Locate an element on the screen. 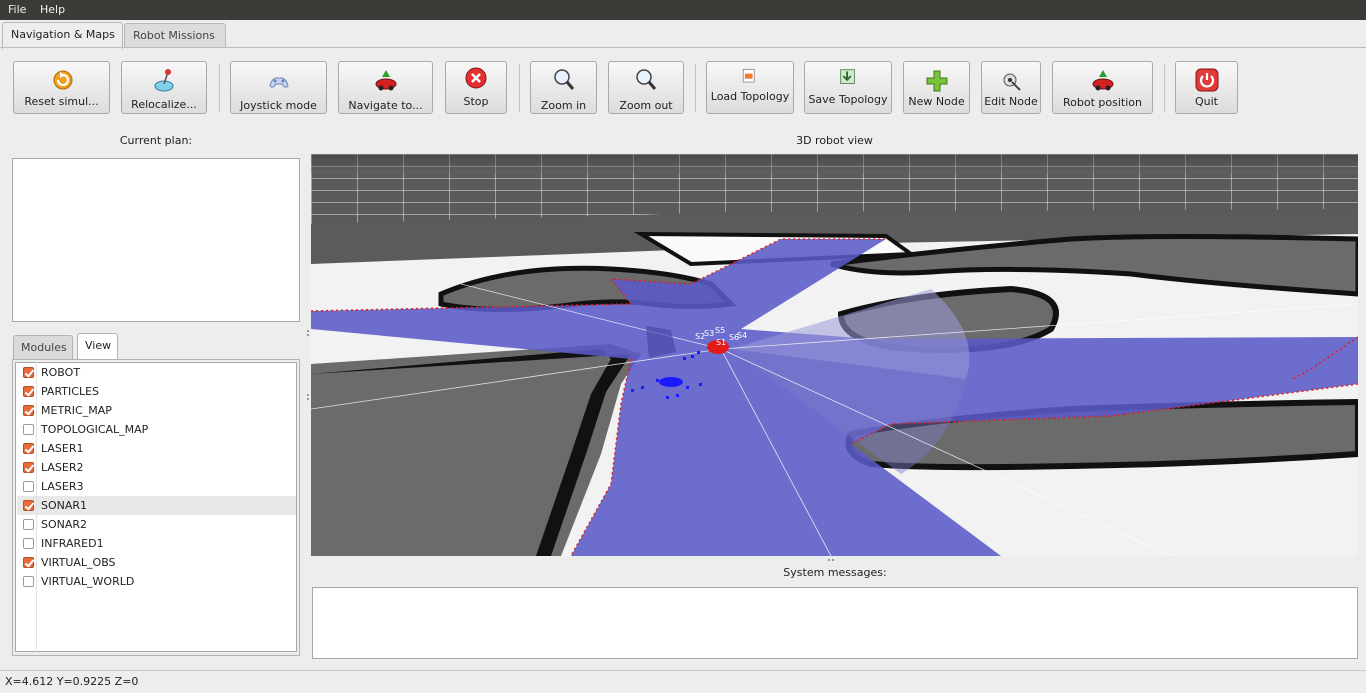 The image size is (1366, 693). list-item-label: LASER2 is located at coordinates (62, 467).